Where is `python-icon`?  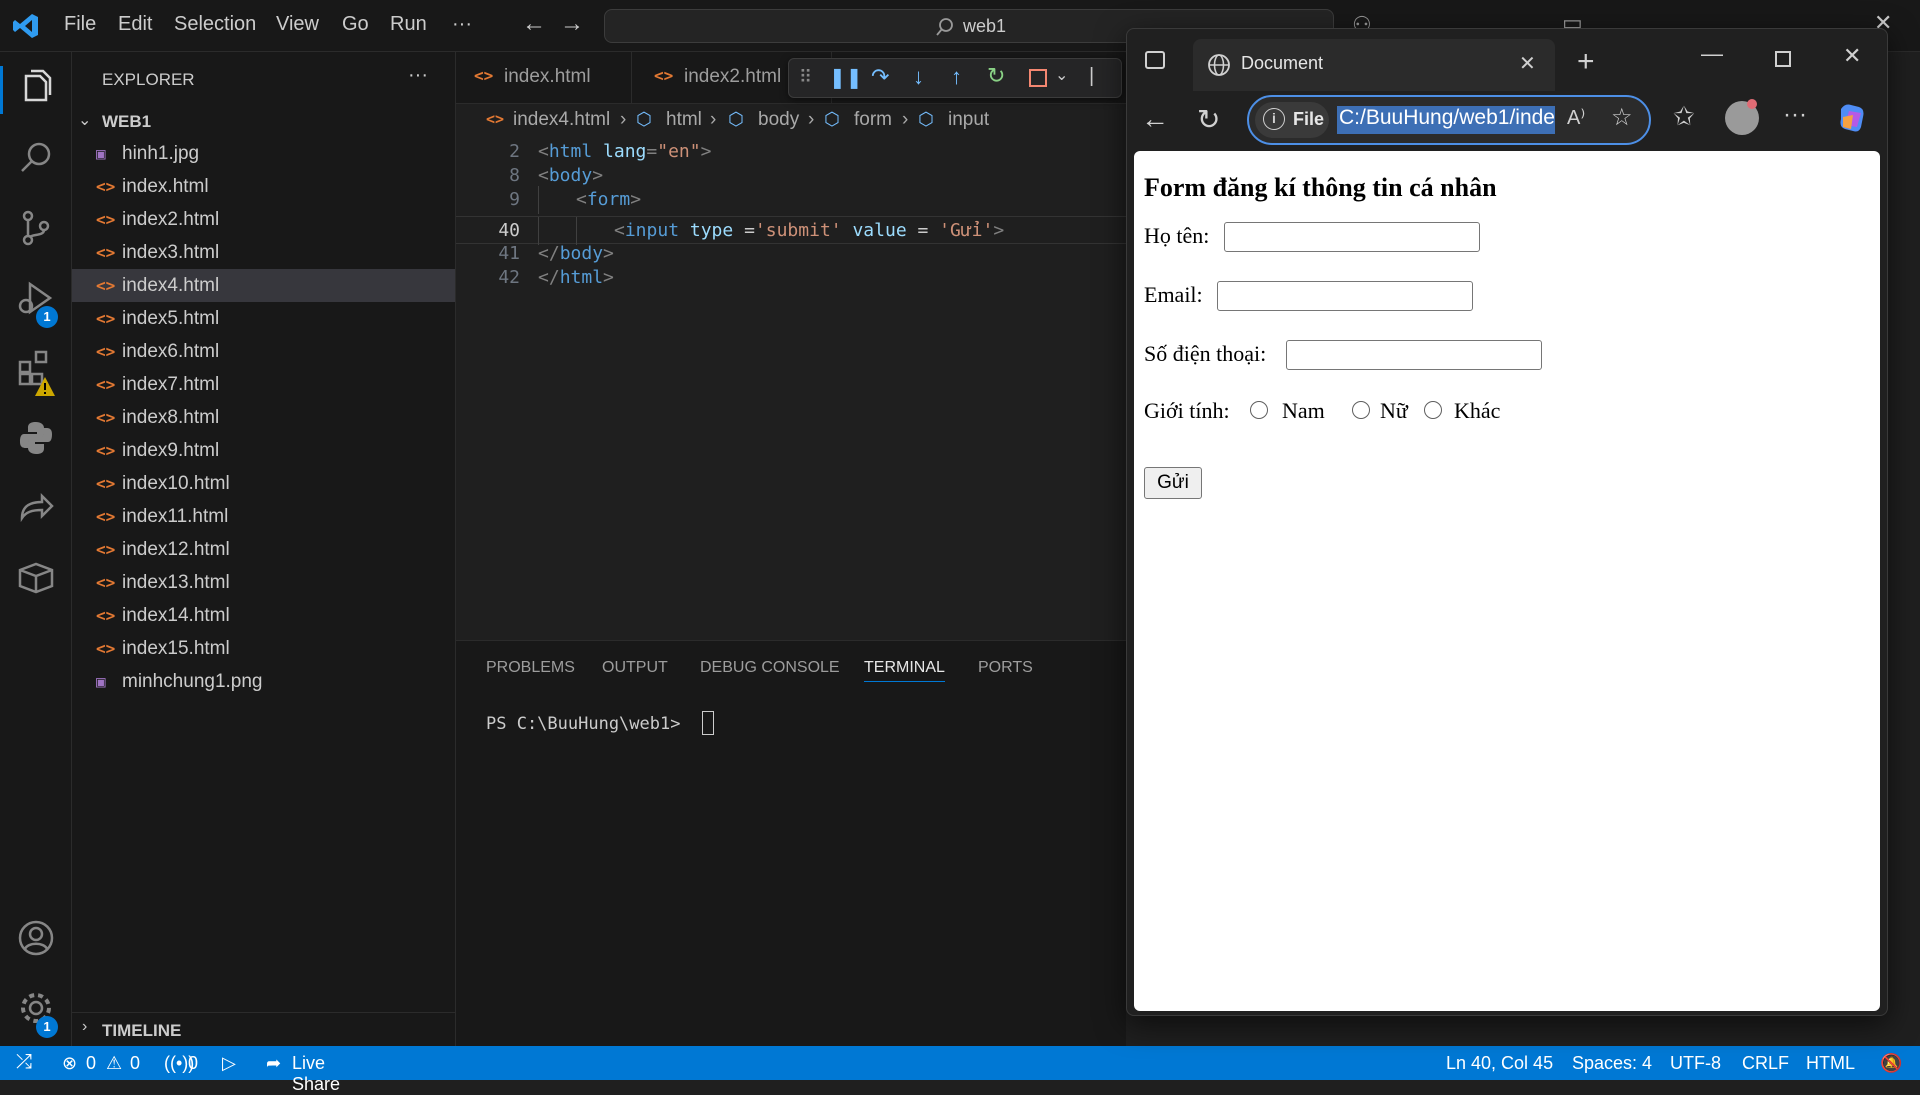 python-icon is located at coordinates (36, 438).